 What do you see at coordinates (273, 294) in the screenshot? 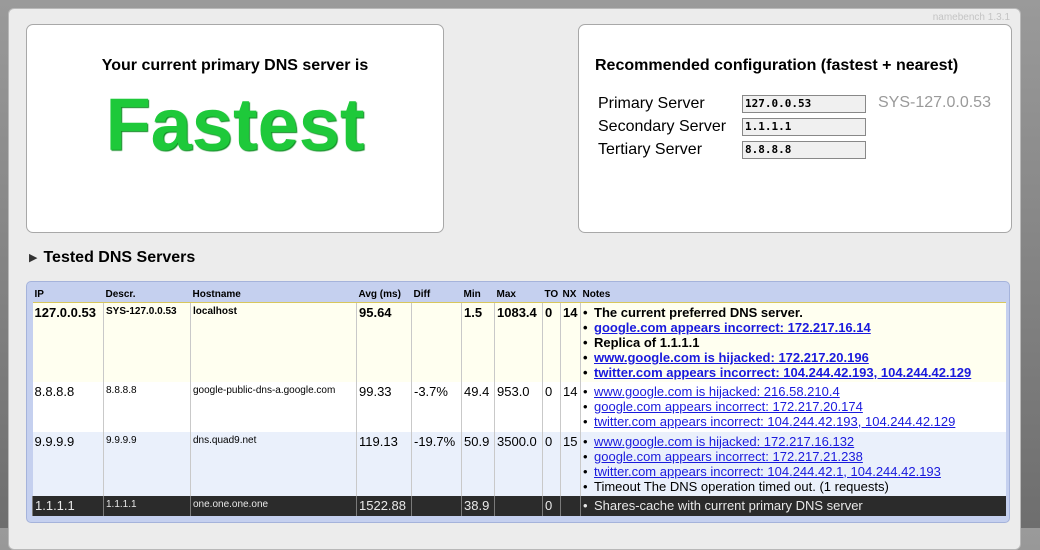
I see `column-header: Hostname` at bounding box center [273, 294].